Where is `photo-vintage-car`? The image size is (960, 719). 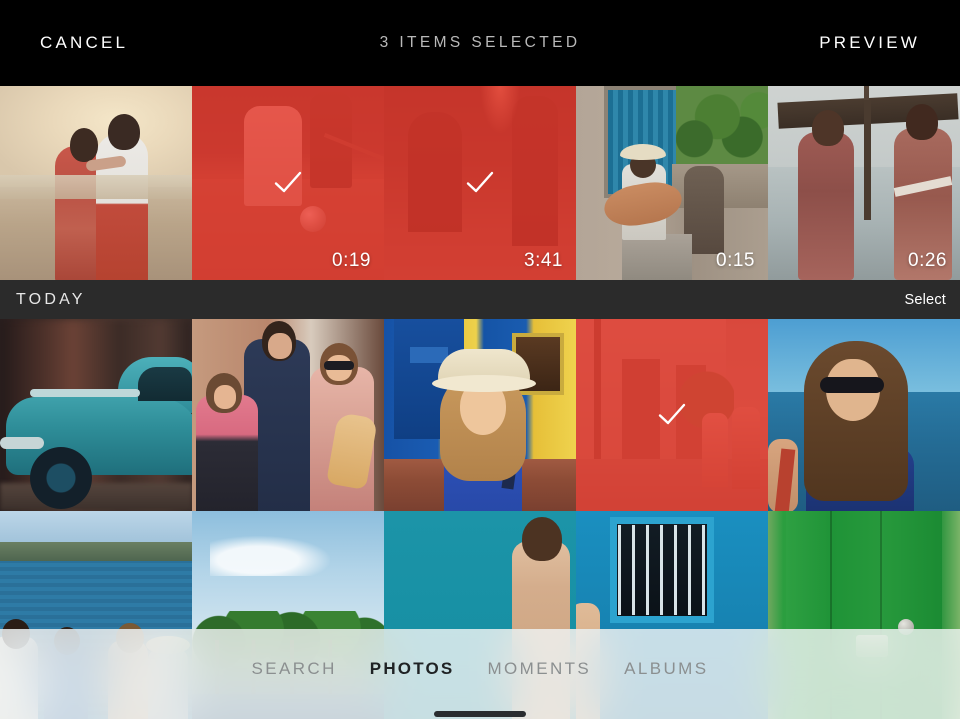
photo-vintage-car is located at coordinates (96, 415).